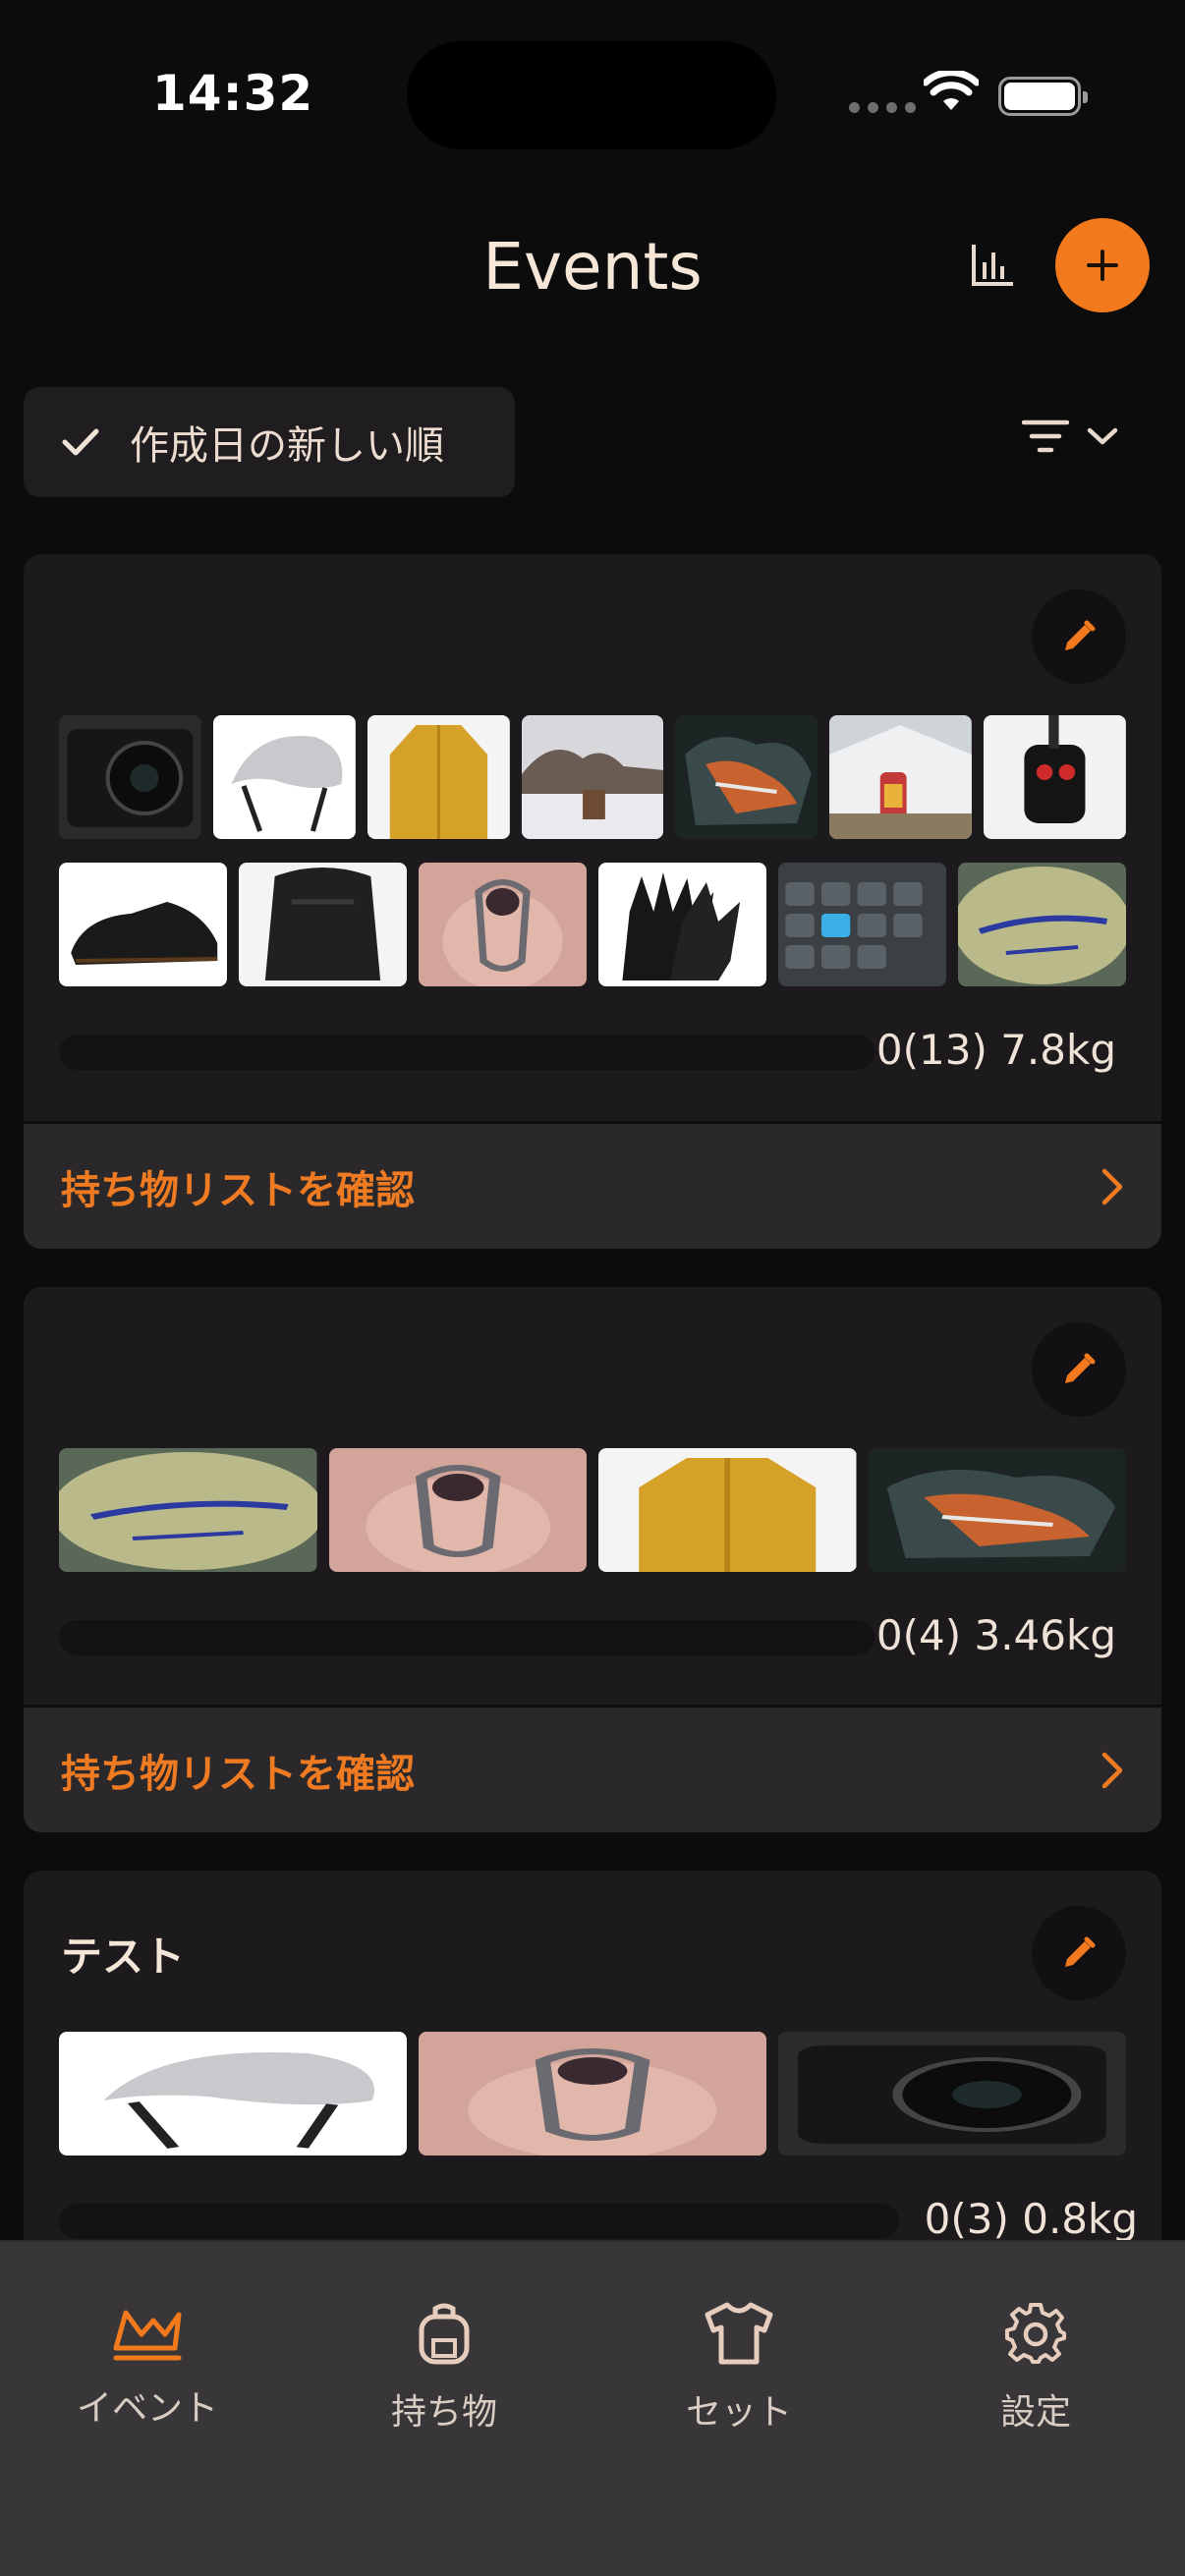  I want to click on status-time: 14:32, so click(233, 93).